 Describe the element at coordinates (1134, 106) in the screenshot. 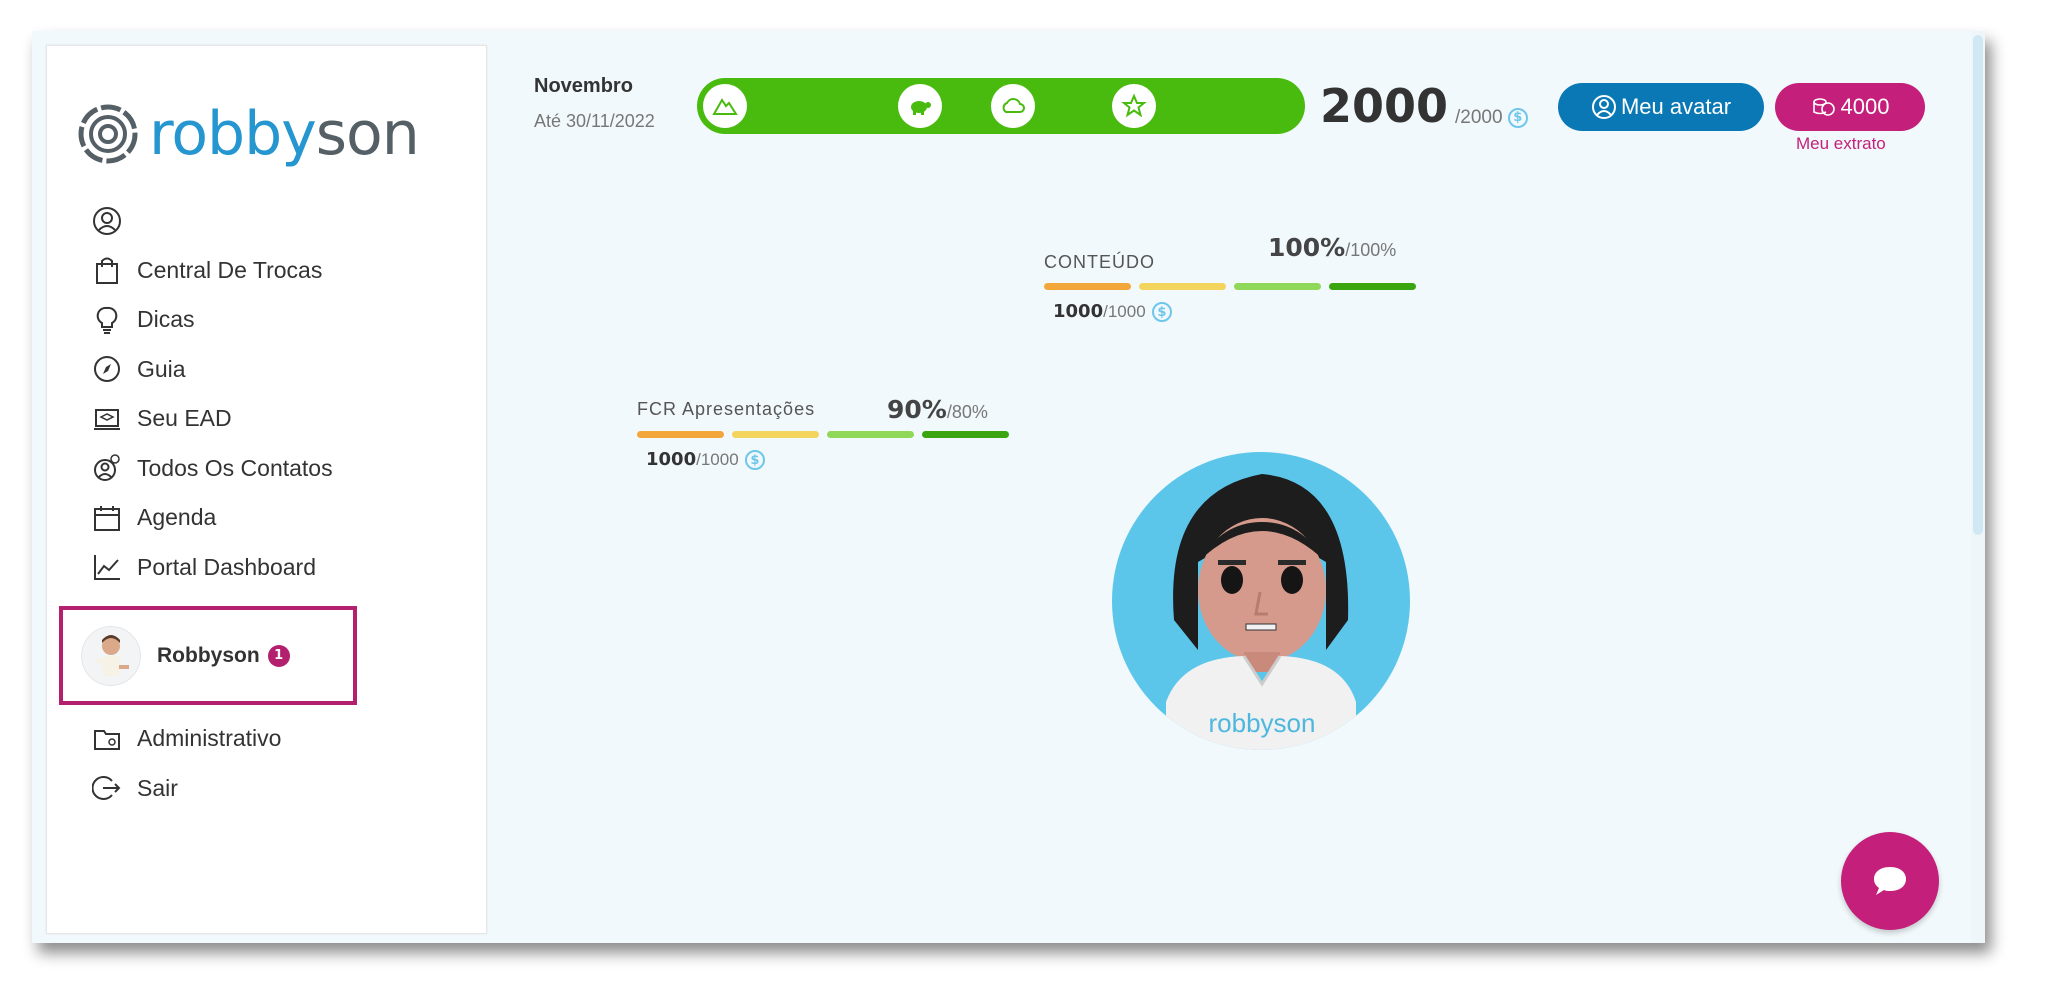

I see `star-icon` at that location.